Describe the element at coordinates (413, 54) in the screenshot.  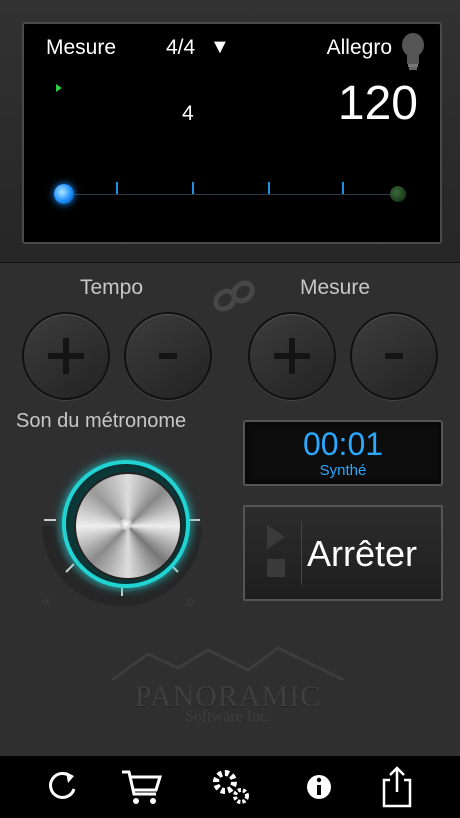
I see `lightbulb-icon` at that location.